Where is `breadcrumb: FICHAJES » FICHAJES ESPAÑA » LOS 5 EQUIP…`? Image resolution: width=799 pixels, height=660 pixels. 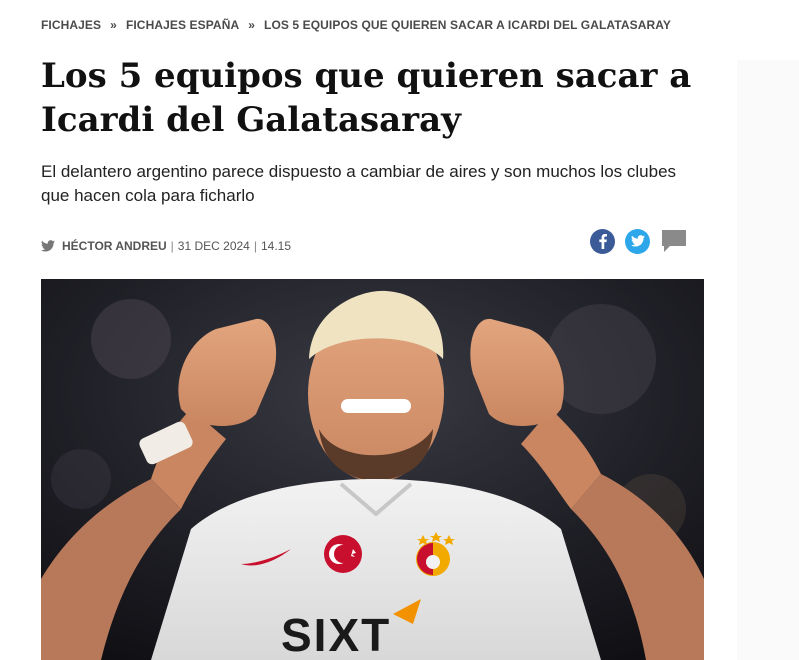 breadcrumb: FICHAJES » FICHAJES ESPAÑA » LOS 5 EQUIP… is located at coordinates (356, 25).